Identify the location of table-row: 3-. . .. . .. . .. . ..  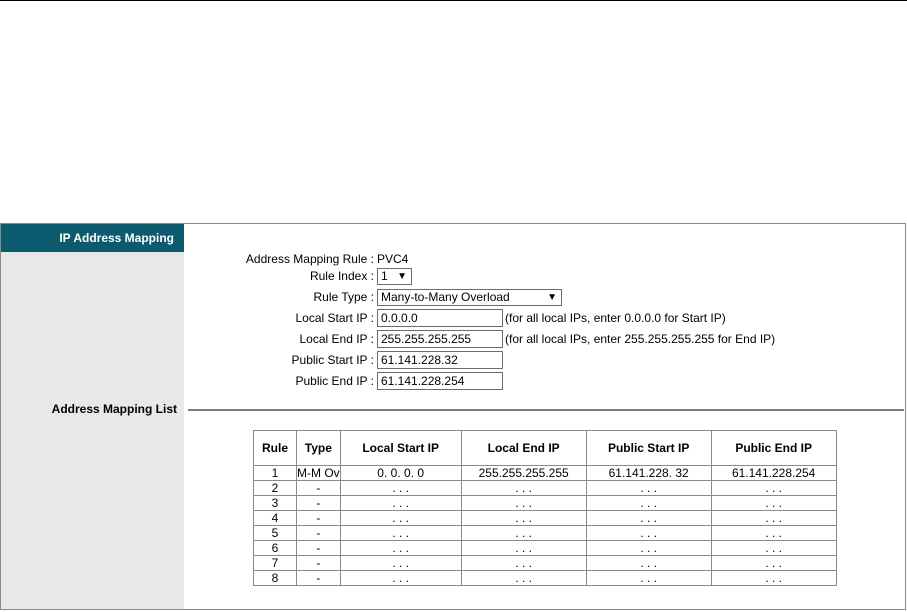
(545, 503).